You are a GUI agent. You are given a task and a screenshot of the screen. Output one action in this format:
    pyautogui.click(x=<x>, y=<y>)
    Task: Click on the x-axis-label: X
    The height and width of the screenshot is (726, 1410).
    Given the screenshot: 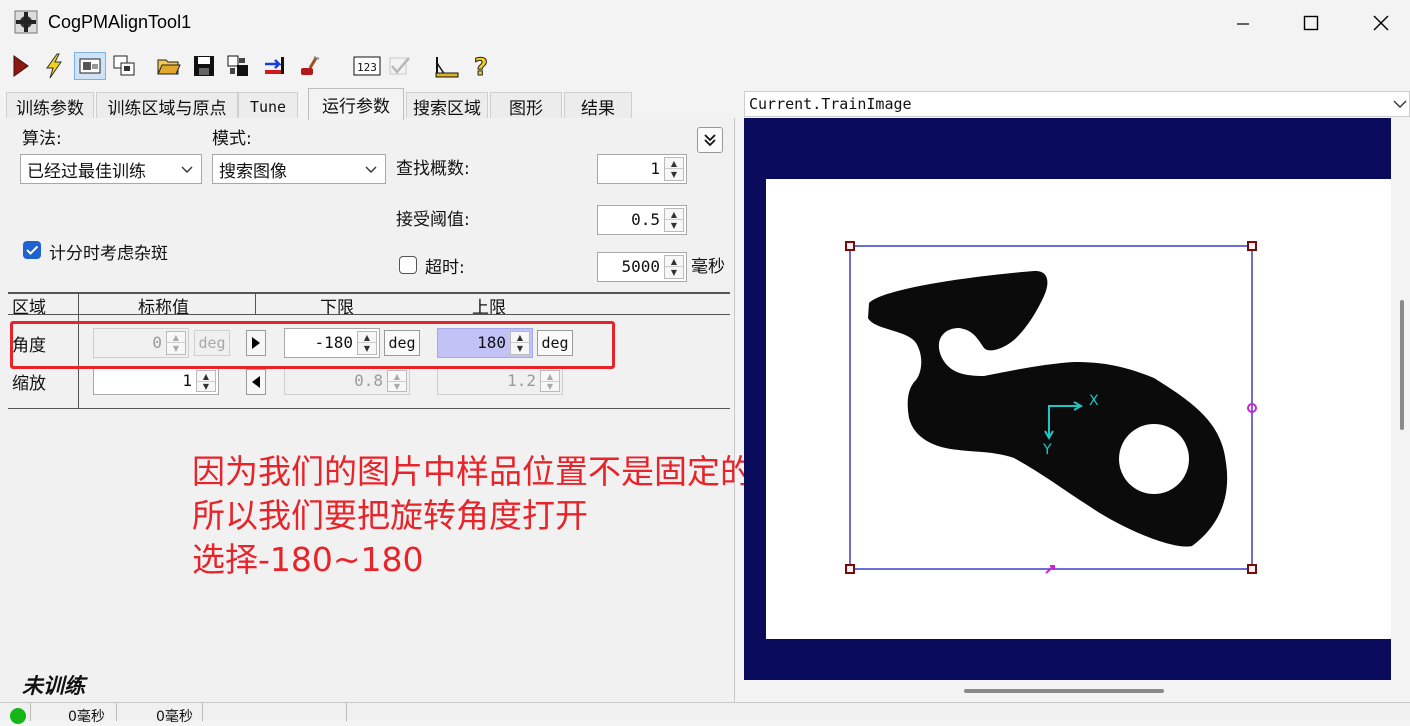 What is the action you would take?
    pyautogui.click(x=1094, y=401)
    